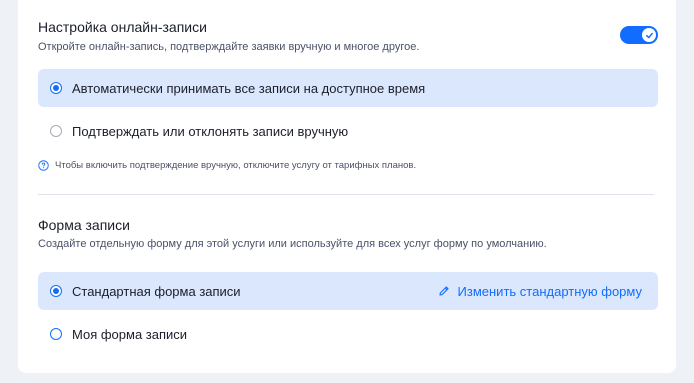  Describe the element at coordinates (84, 225) in the screenshot. I see `booking-form-title: Форма записи` at that location.